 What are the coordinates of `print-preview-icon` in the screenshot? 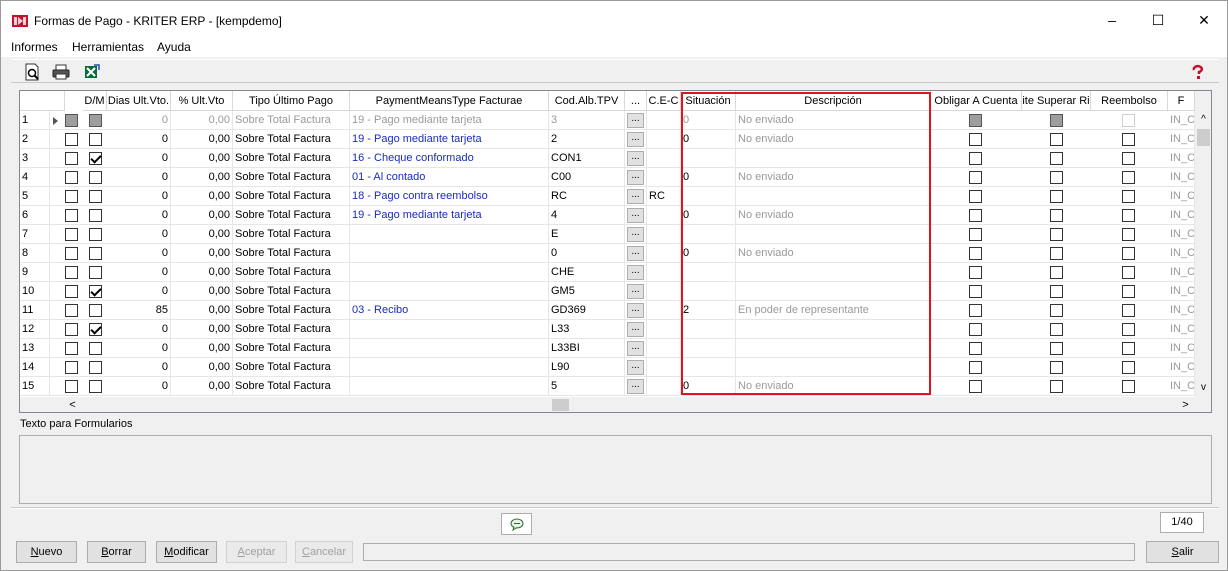 It's located at (32, 72).